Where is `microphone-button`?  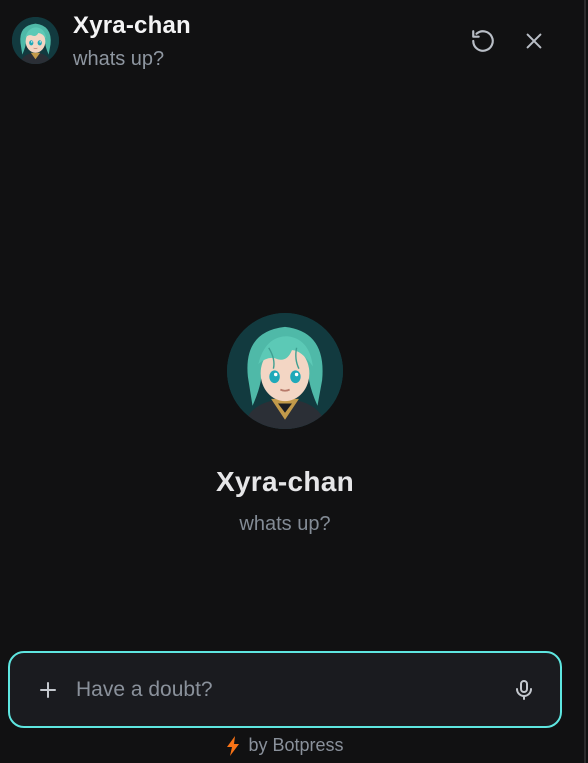 microphone-button is located at coordinates (524, 690).